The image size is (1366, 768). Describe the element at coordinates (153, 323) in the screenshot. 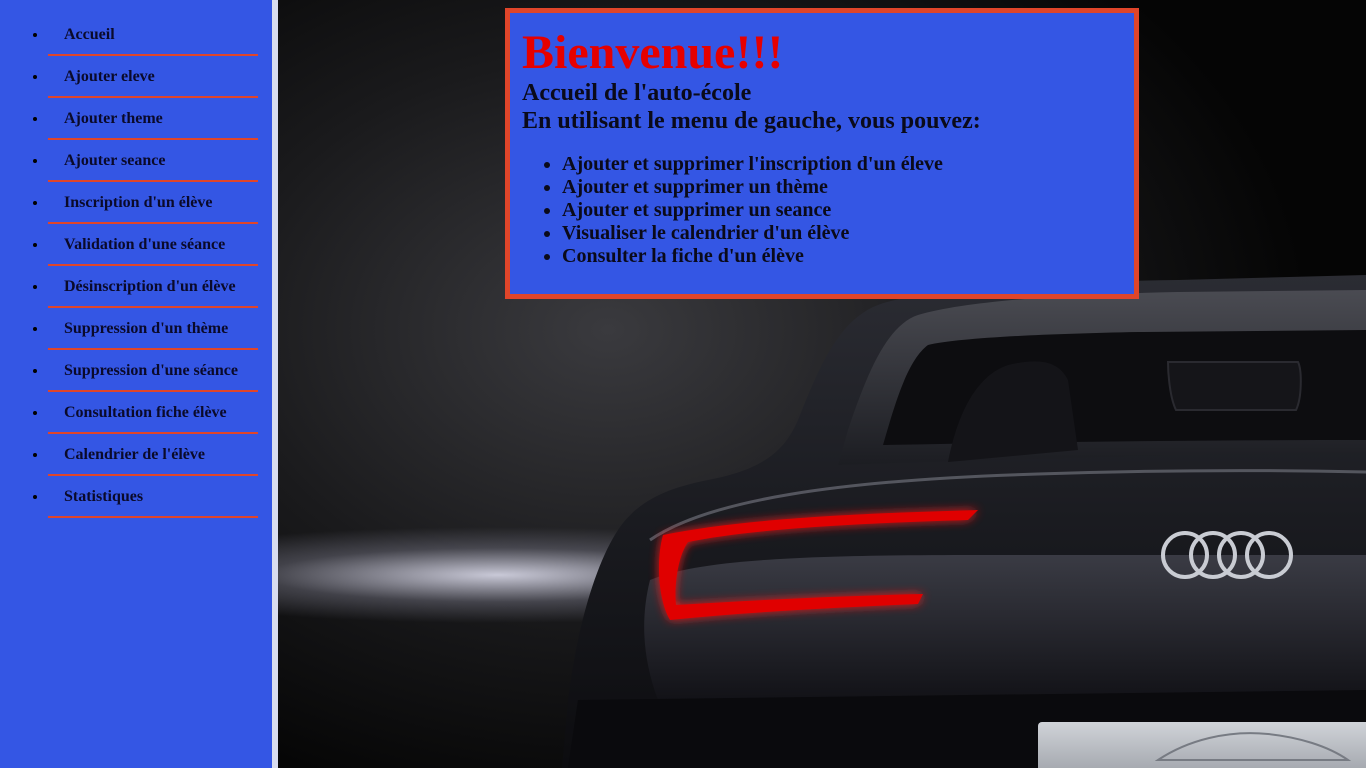

I see `menu-link-suppression-theme: Suppression d'un thème` at that location.